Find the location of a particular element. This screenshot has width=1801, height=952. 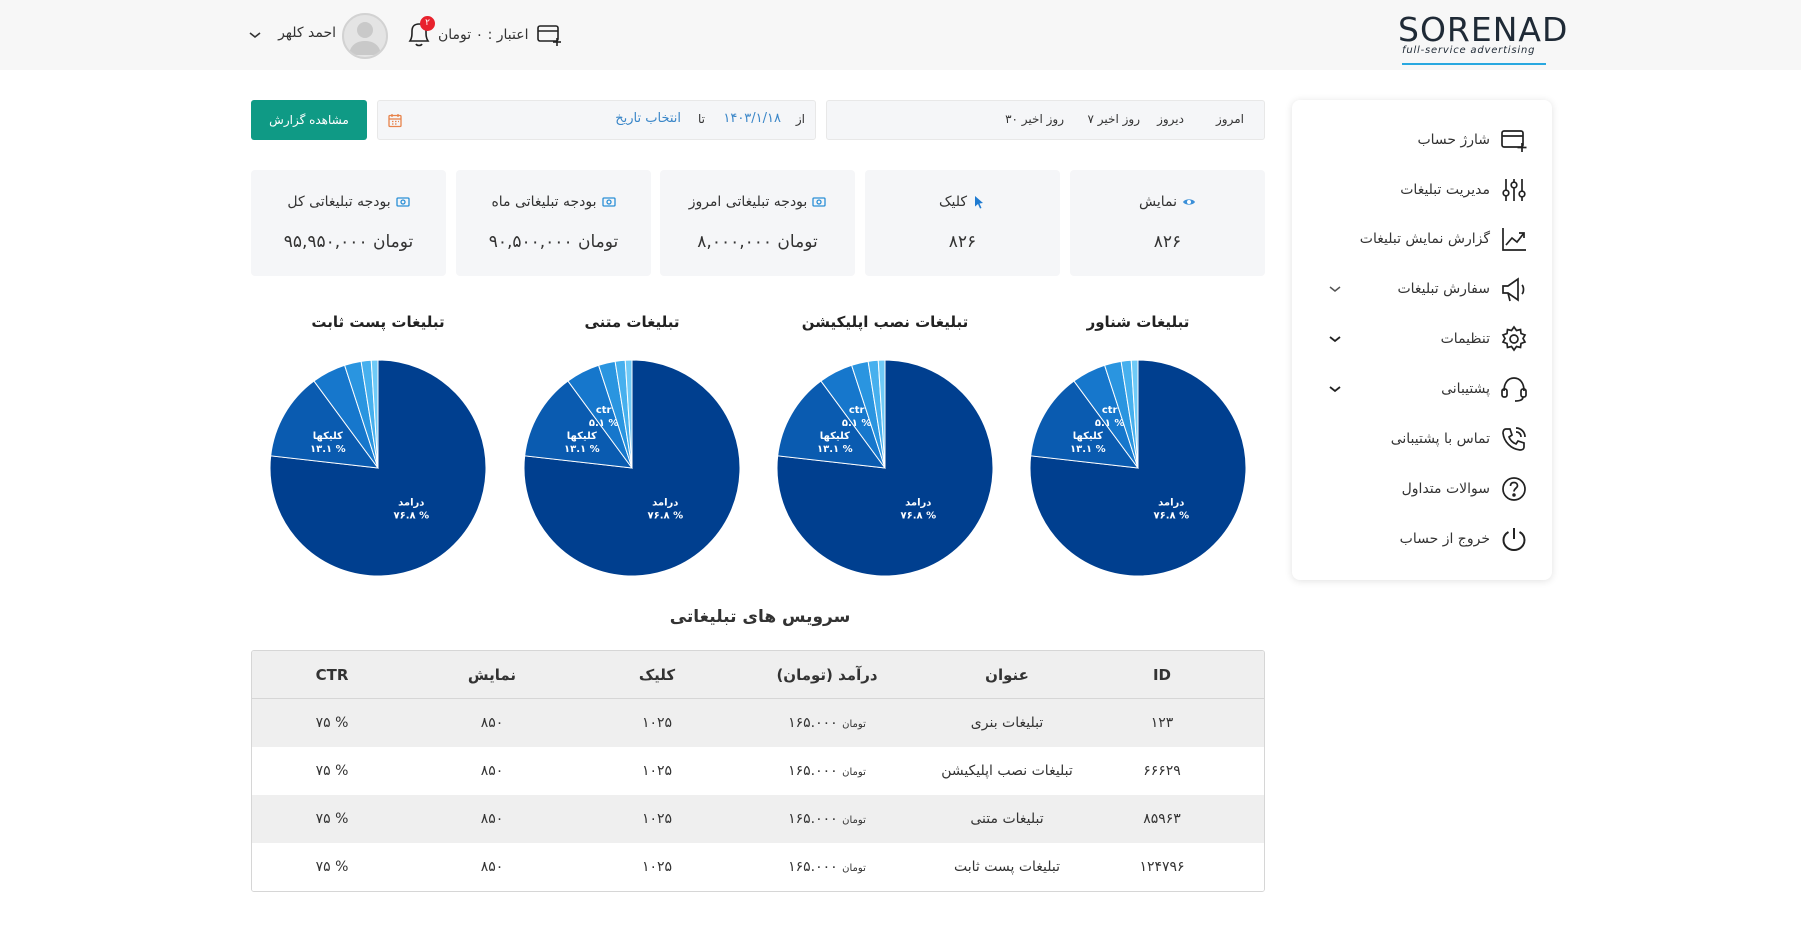

avatar is located at coordinates (365, 36).